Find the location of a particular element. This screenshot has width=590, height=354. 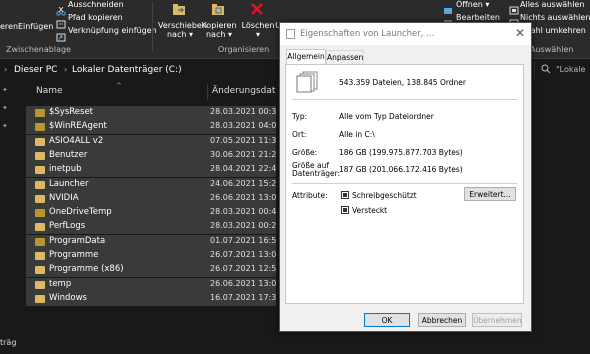

select-all-button: Alles auswählen is located at coordinates (552, 5).